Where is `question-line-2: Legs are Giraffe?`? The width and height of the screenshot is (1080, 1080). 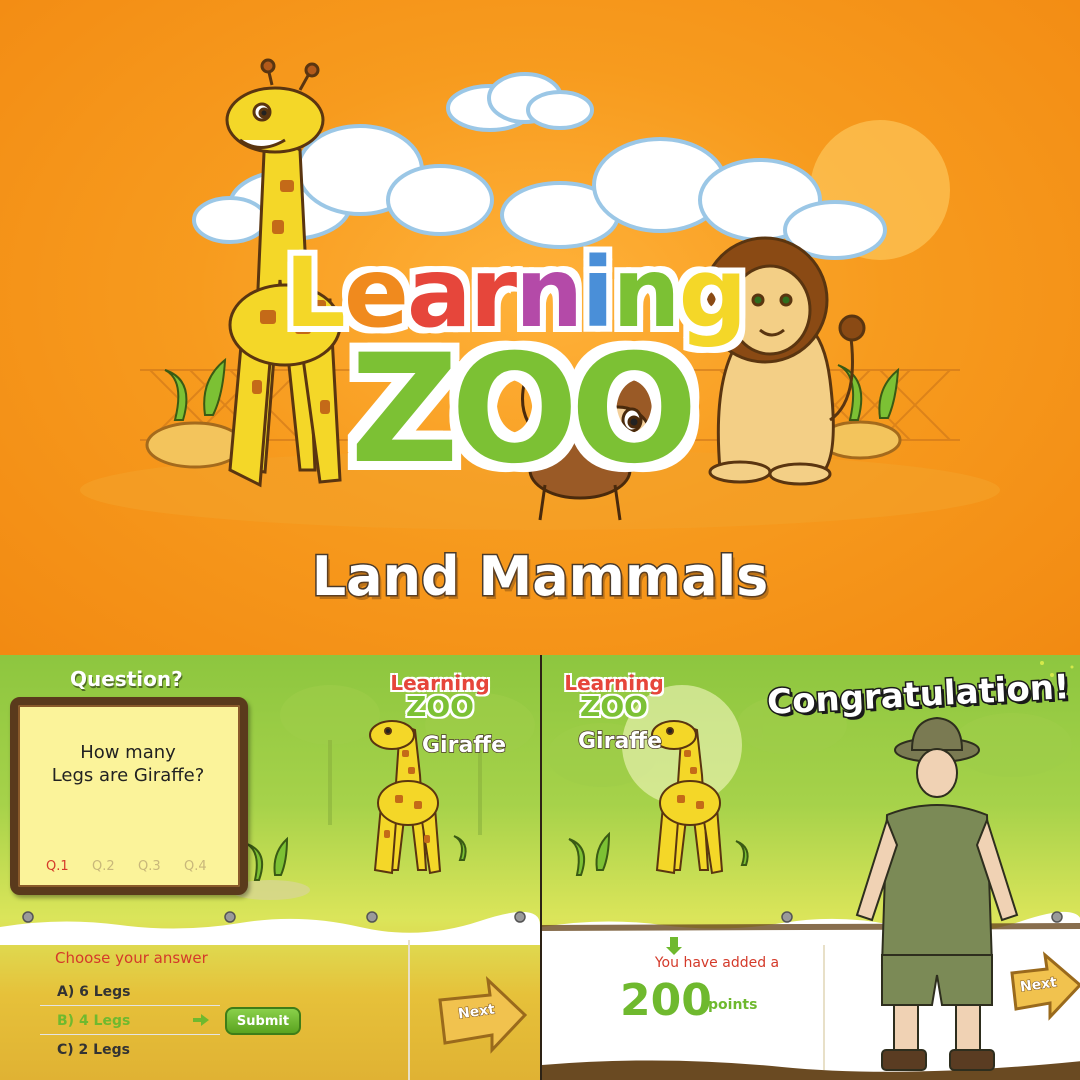
question-line-2: Legs are Giraffe? is located at coordinates (128, 776).